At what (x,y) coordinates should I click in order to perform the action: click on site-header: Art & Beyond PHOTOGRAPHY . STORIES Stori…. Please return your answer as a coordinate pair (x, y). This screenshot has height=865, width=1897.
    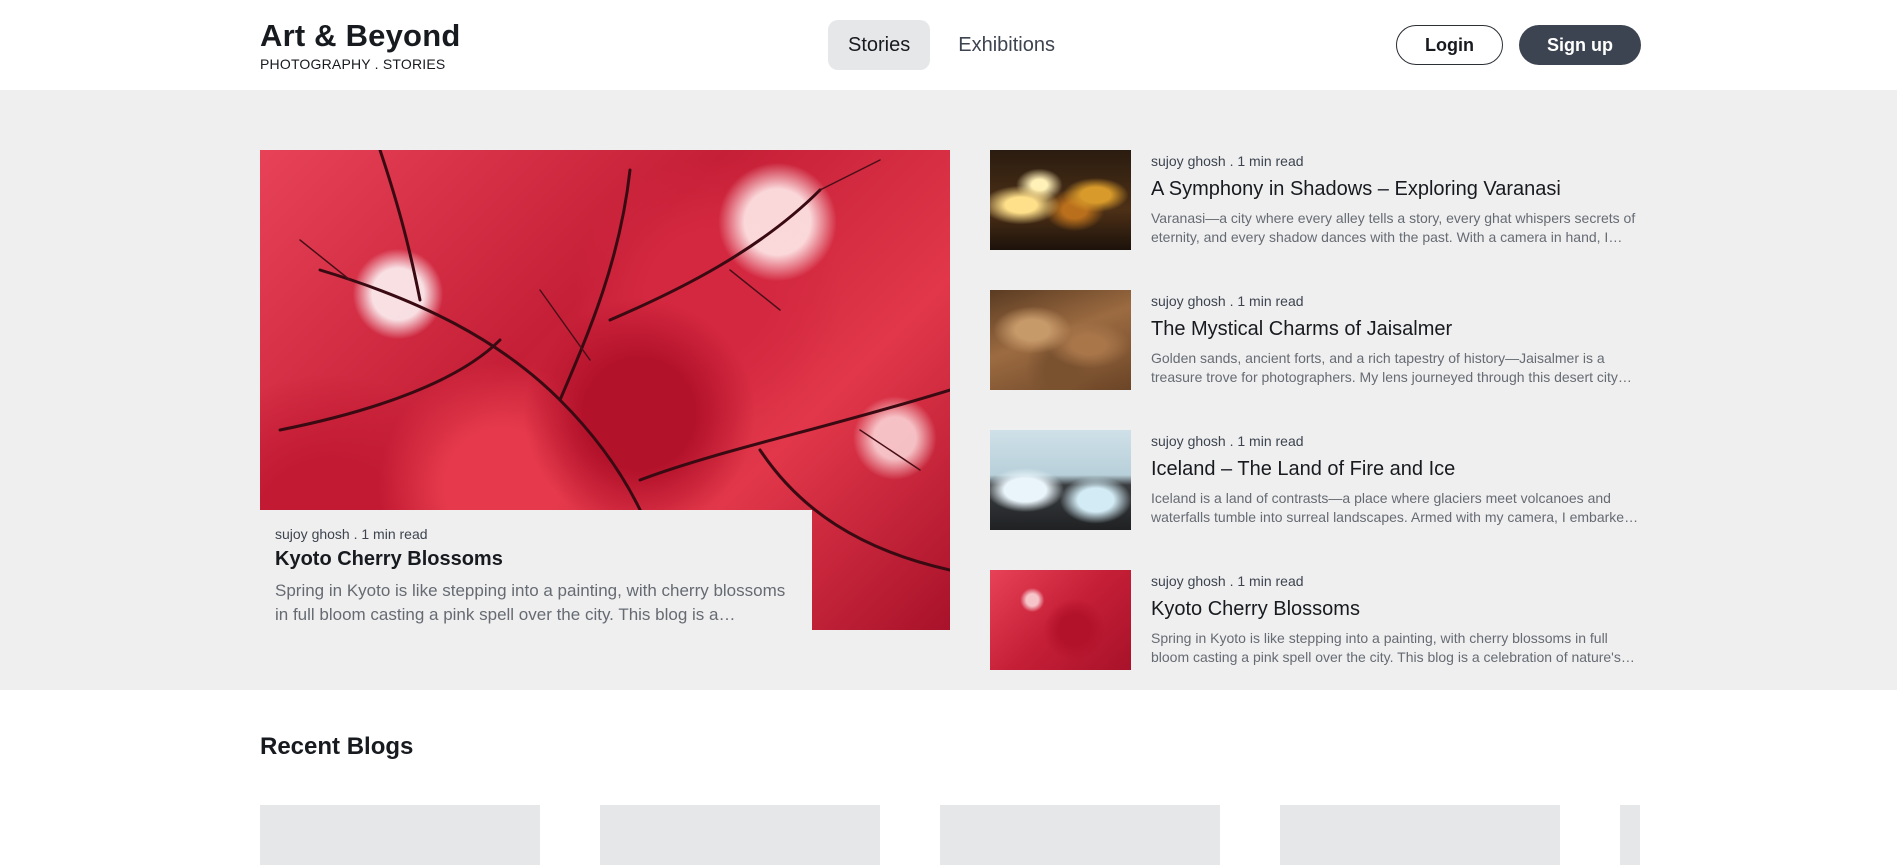
    Looking at the image, I should click on (948, 45).